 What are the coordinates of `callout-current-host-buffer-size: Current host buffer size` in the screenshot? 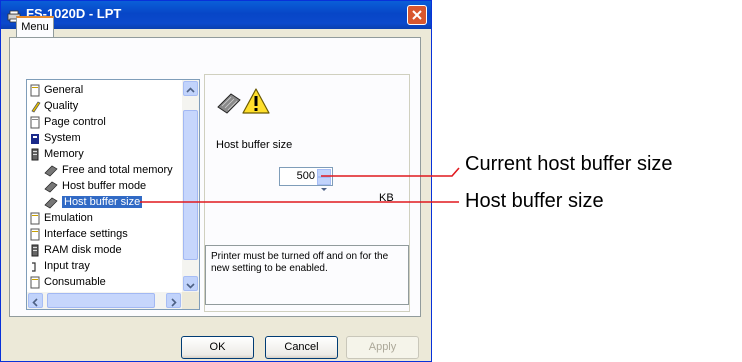 It's located at (569, 164).